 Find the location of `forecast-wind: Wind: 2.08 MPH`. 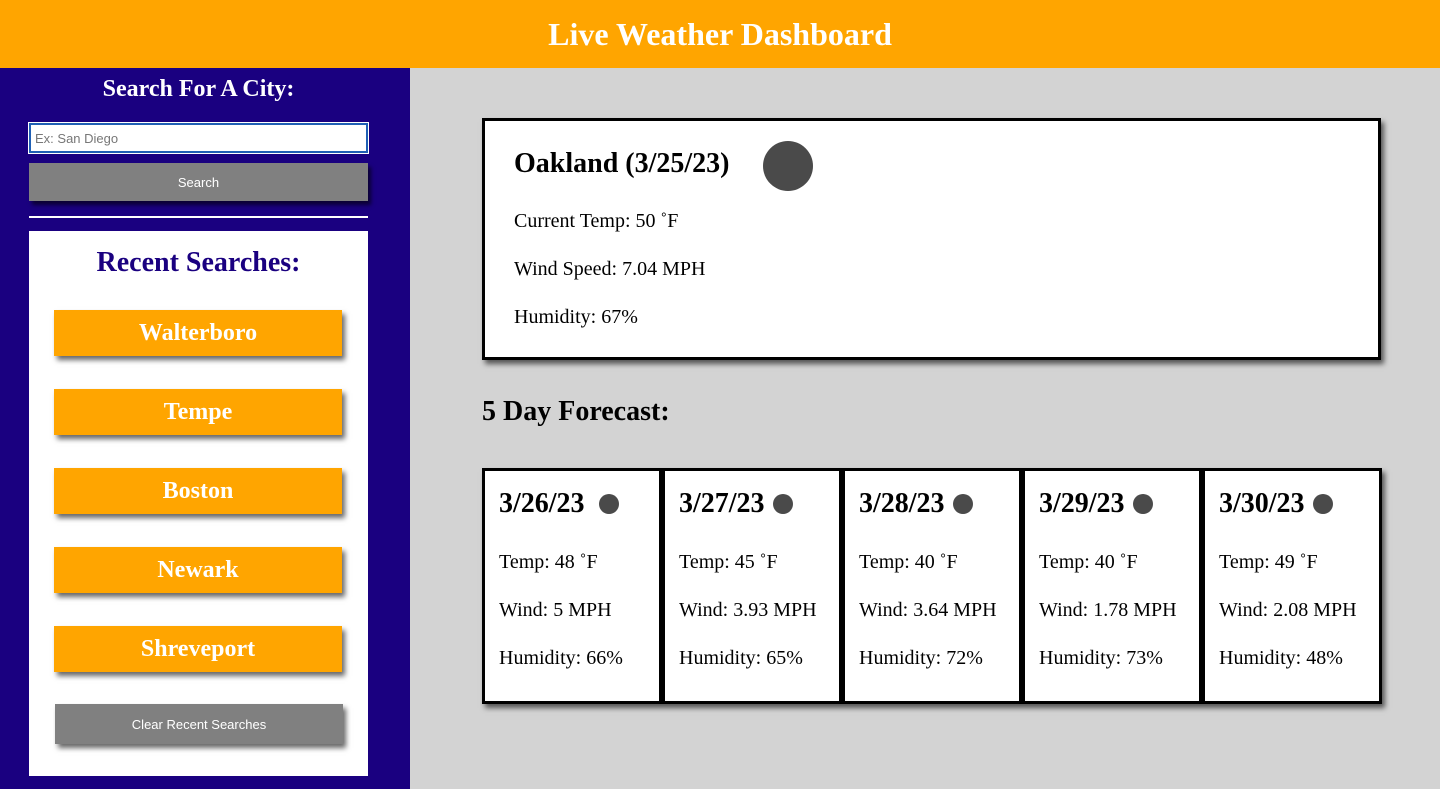

forecast-wind: Wind: 2.08 MPH is located at coordinates (1288, 610).